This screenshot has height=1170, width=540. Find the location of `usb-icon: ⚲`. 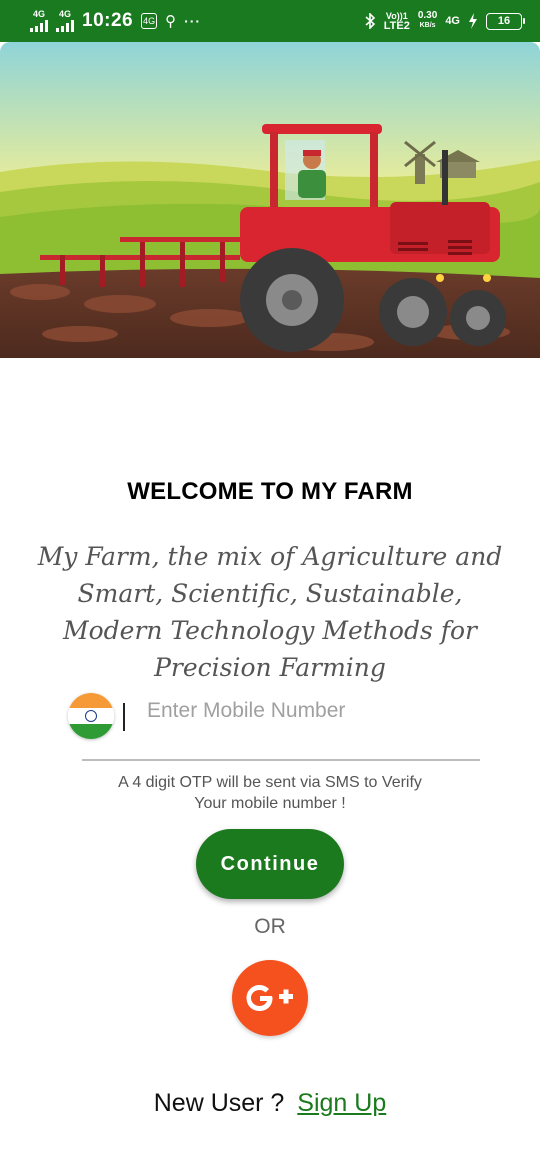

usb-icon: ⚲ is located at coordinates (171, 21).